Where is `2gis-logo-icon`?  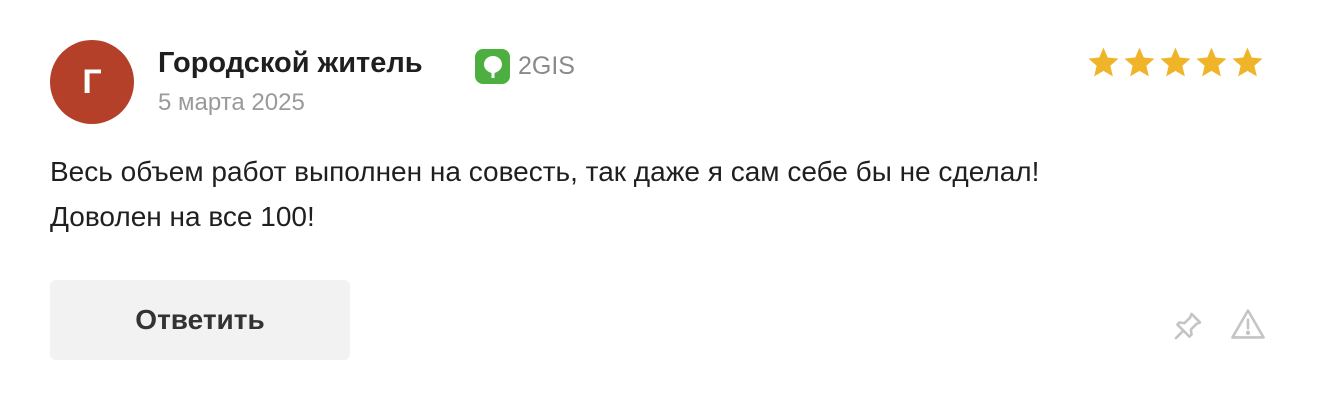
2gis-logo-icon is located at coordinates (492, 66).